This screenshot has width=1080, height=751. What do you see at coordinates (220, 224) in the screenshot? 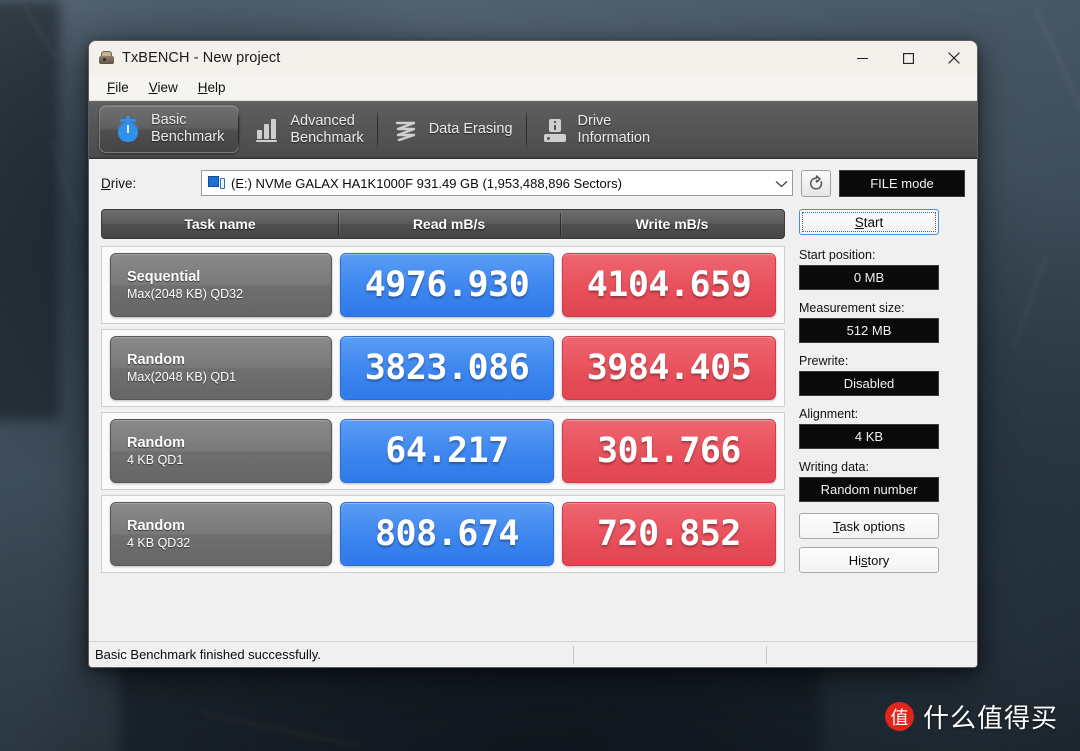
I see `column-header-task-name: Task name` at bounding box center [220, 224].